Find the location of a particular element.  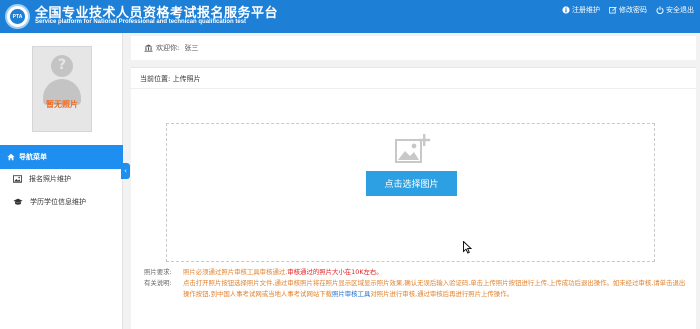

welcome-bar: 欢迎你: 张三 is located at coordinates (413, 48).